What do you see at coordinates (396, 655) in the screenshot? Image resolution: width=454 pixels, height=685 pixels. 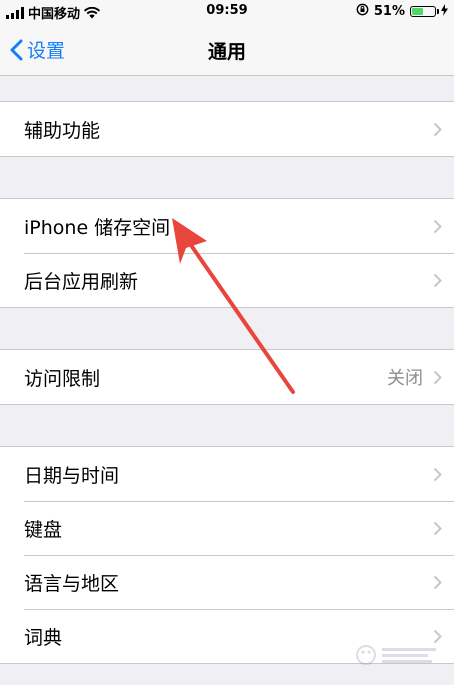 I see `watermark-logo` at bounding box center [396, 655].